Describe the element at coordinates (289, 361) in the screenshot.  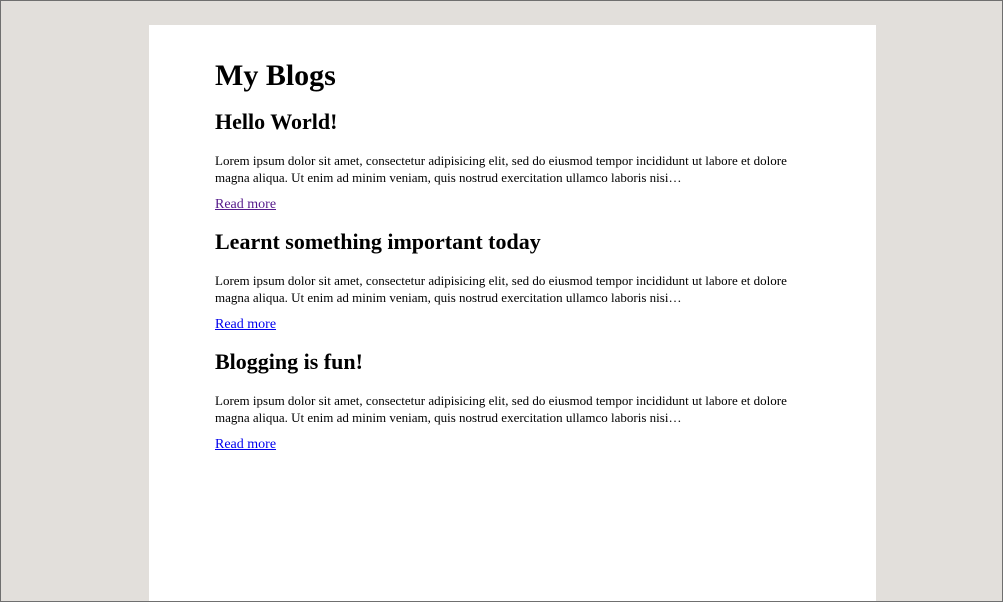
I see `post-title: Blogging is fun!` at that location.